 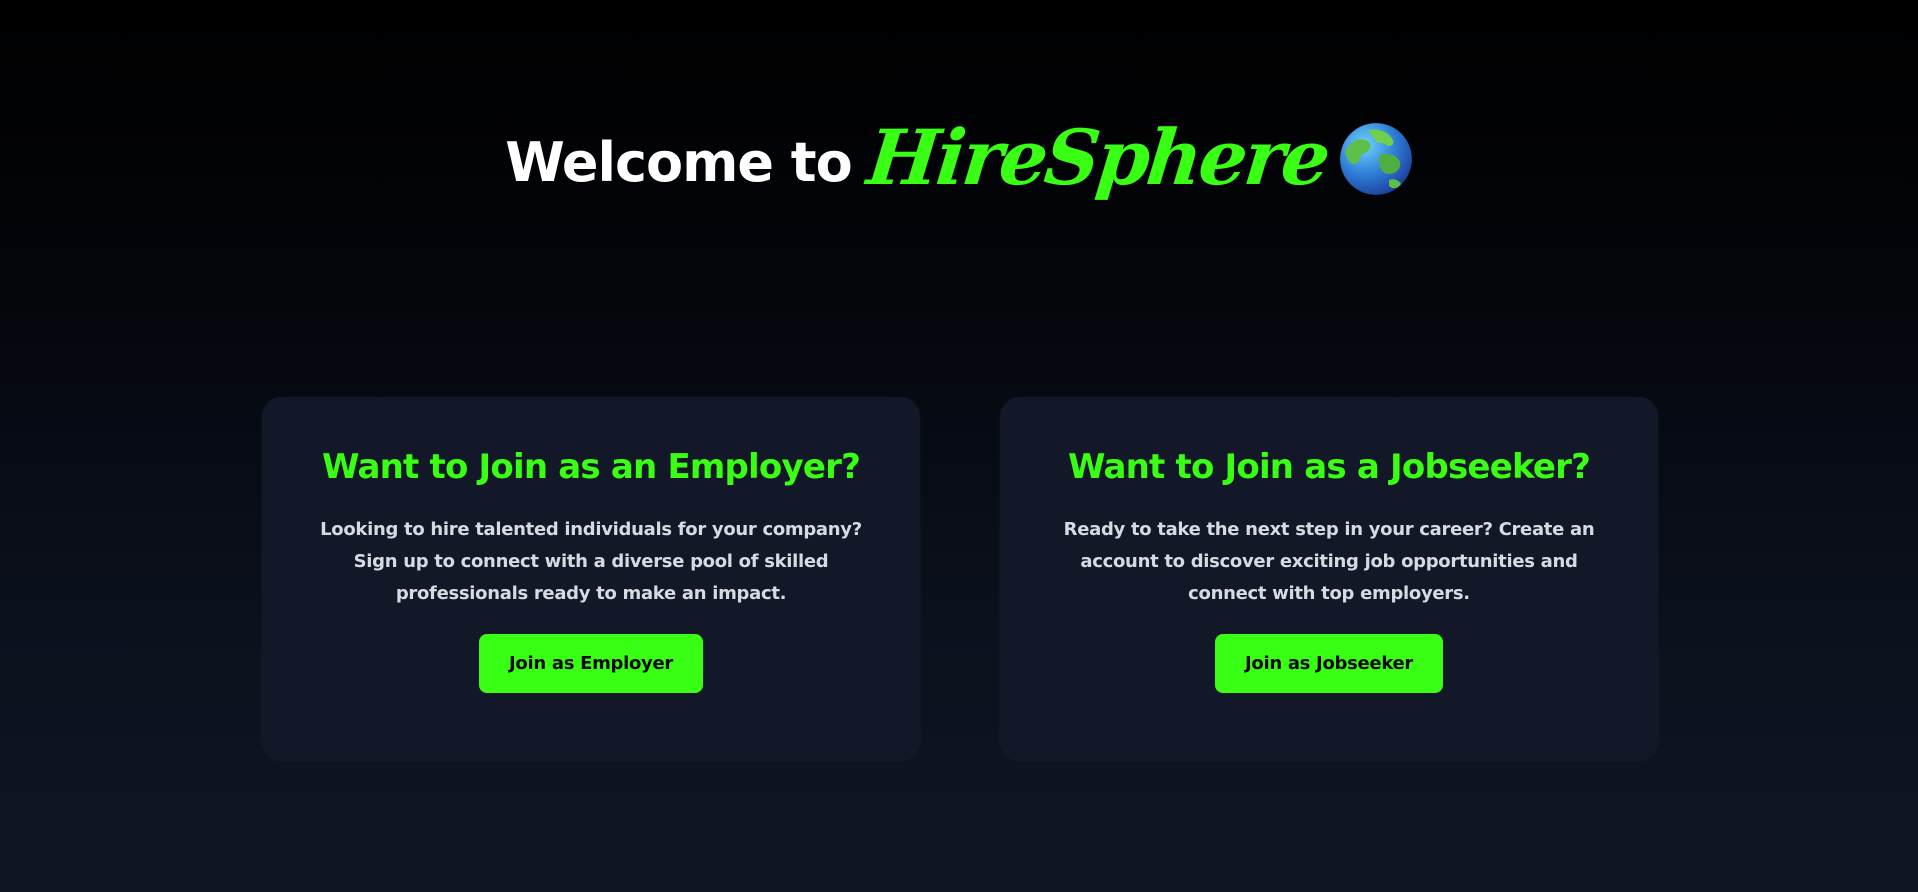 What do you see at coordinates (591, 663) in the screenshot?
I see `join-as-employer-button: Join as Employer` at bounding box center [591, 663].